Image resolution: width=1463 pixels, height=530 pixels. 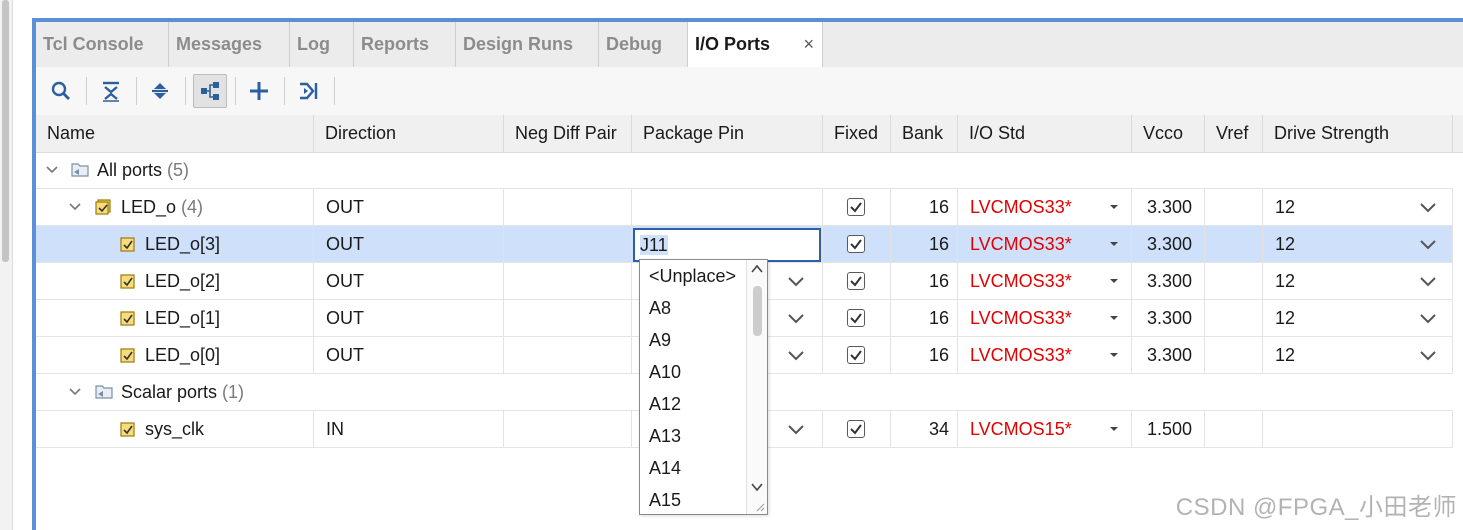 What do you see at coordinates (924, 355) in the screenshot?
I see `bank-cell: 16` at bounding box center [924, 355].